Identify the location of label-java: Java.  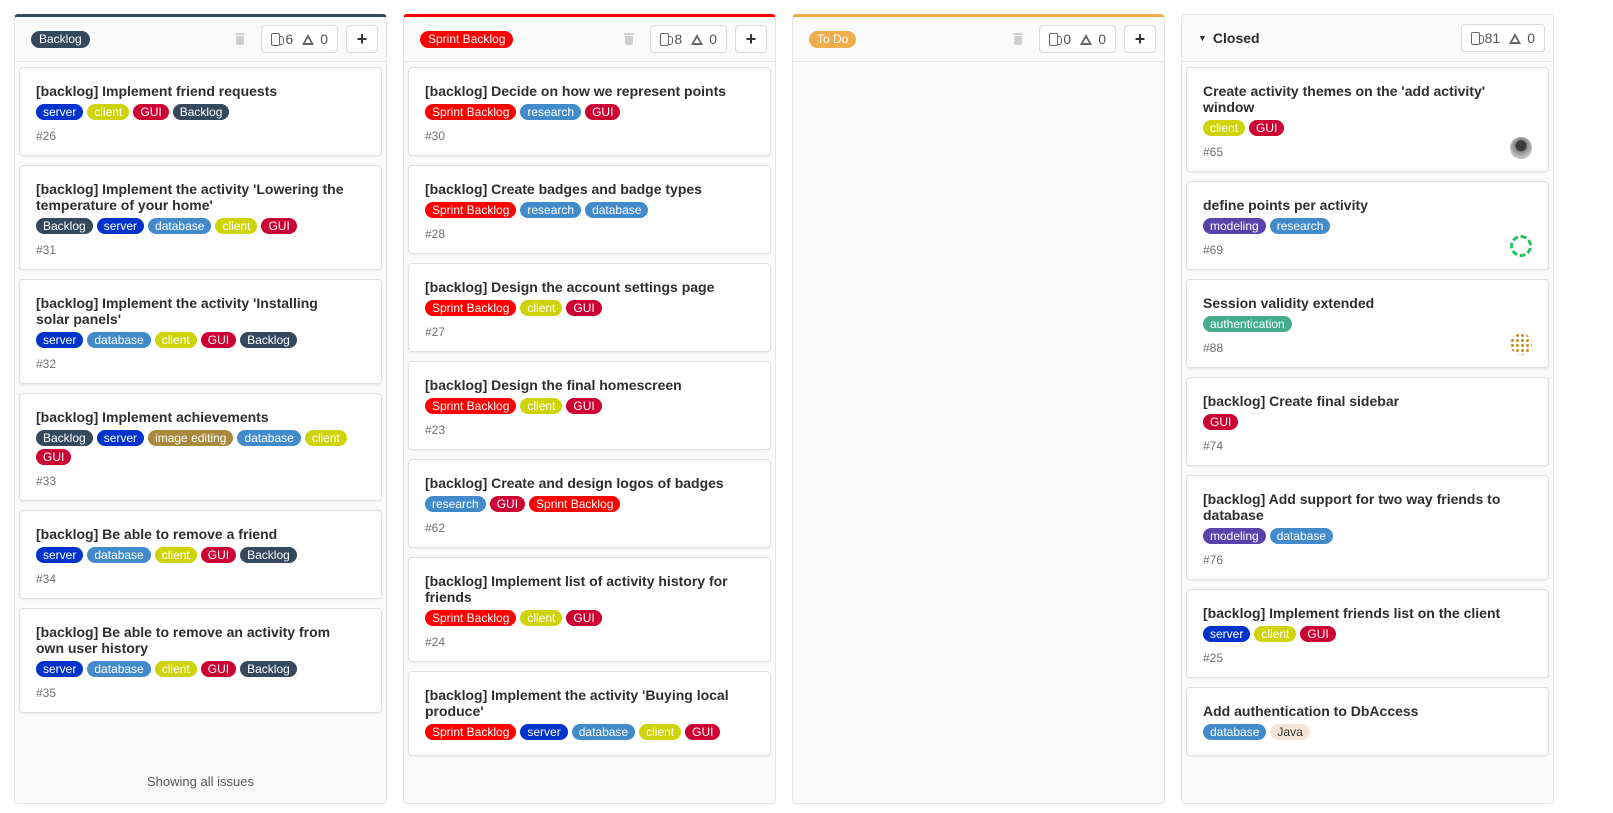
(1290, 732).